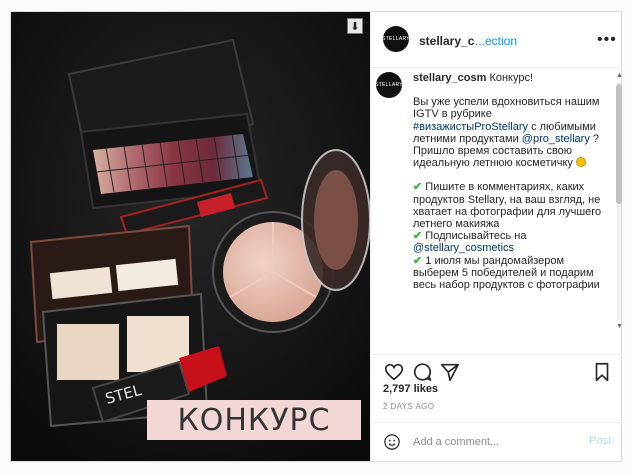  What do you see at coordinates (607, 40) in the screenshot?
I see `more-icon: •••` at bounding box center [607, 40].